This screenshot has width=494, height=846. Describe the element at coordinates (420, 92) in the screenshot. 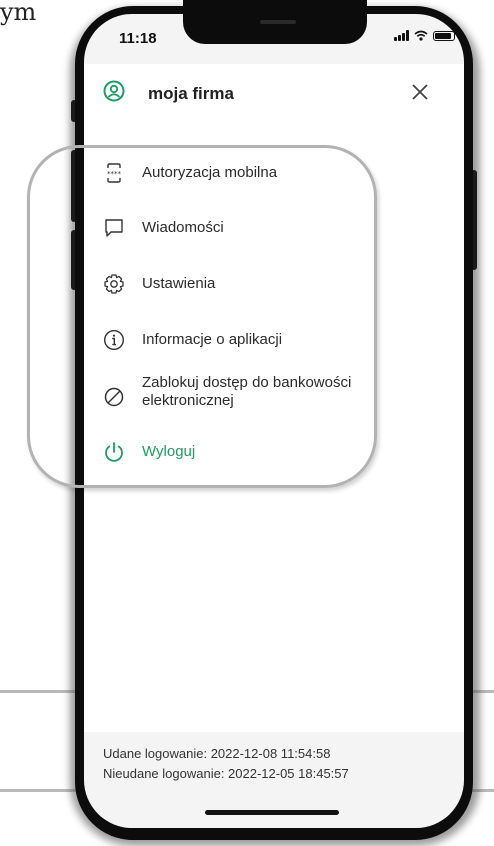

I see `close-icon` at that location.